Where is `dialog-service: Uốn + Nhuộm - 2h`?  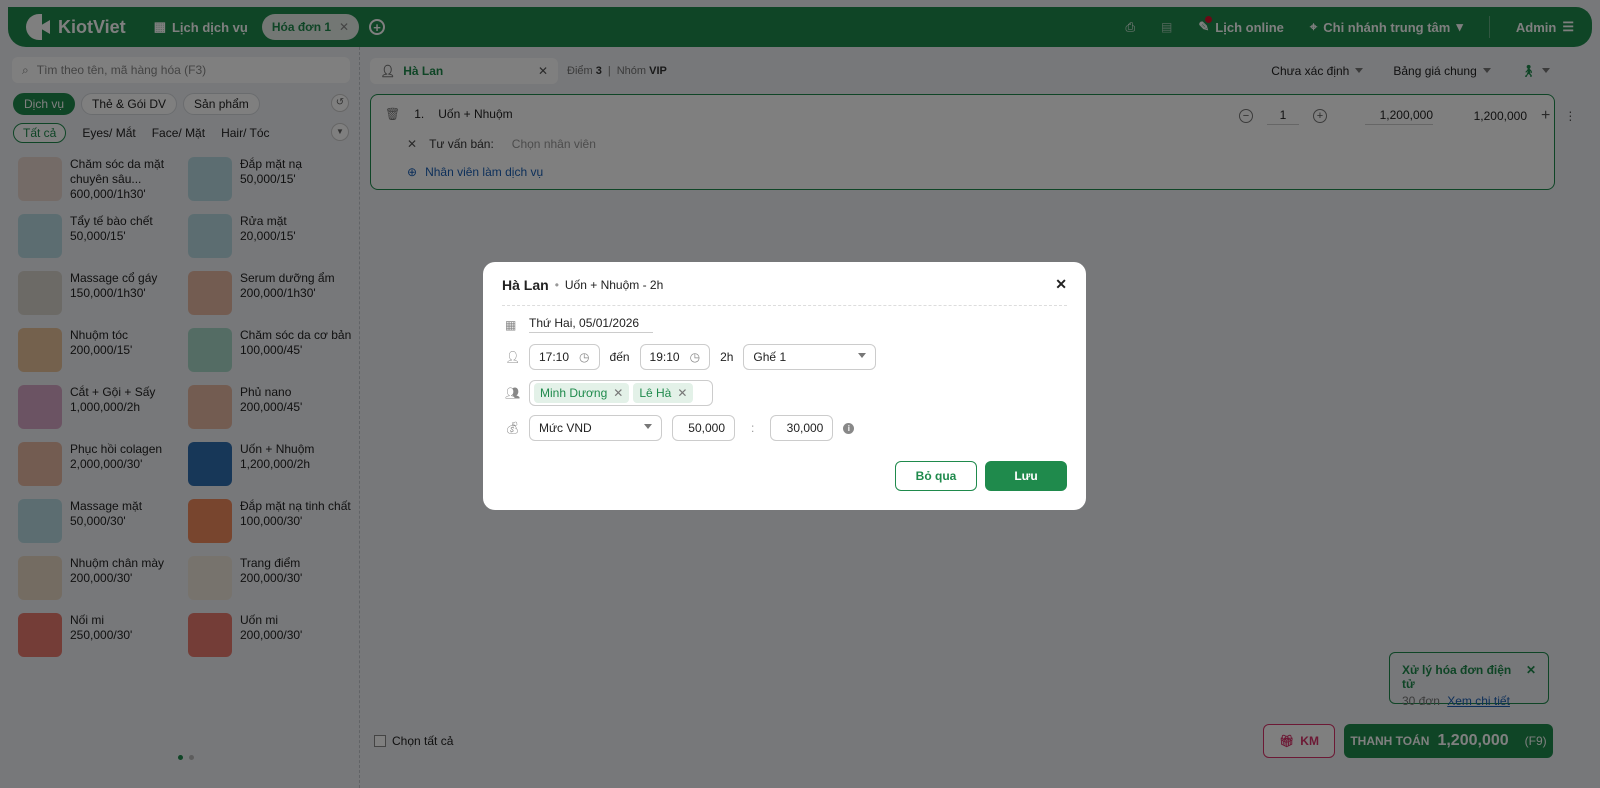 dialog-service: Uốn + Nhuộm - 2h is located at coordinates (614, 284).